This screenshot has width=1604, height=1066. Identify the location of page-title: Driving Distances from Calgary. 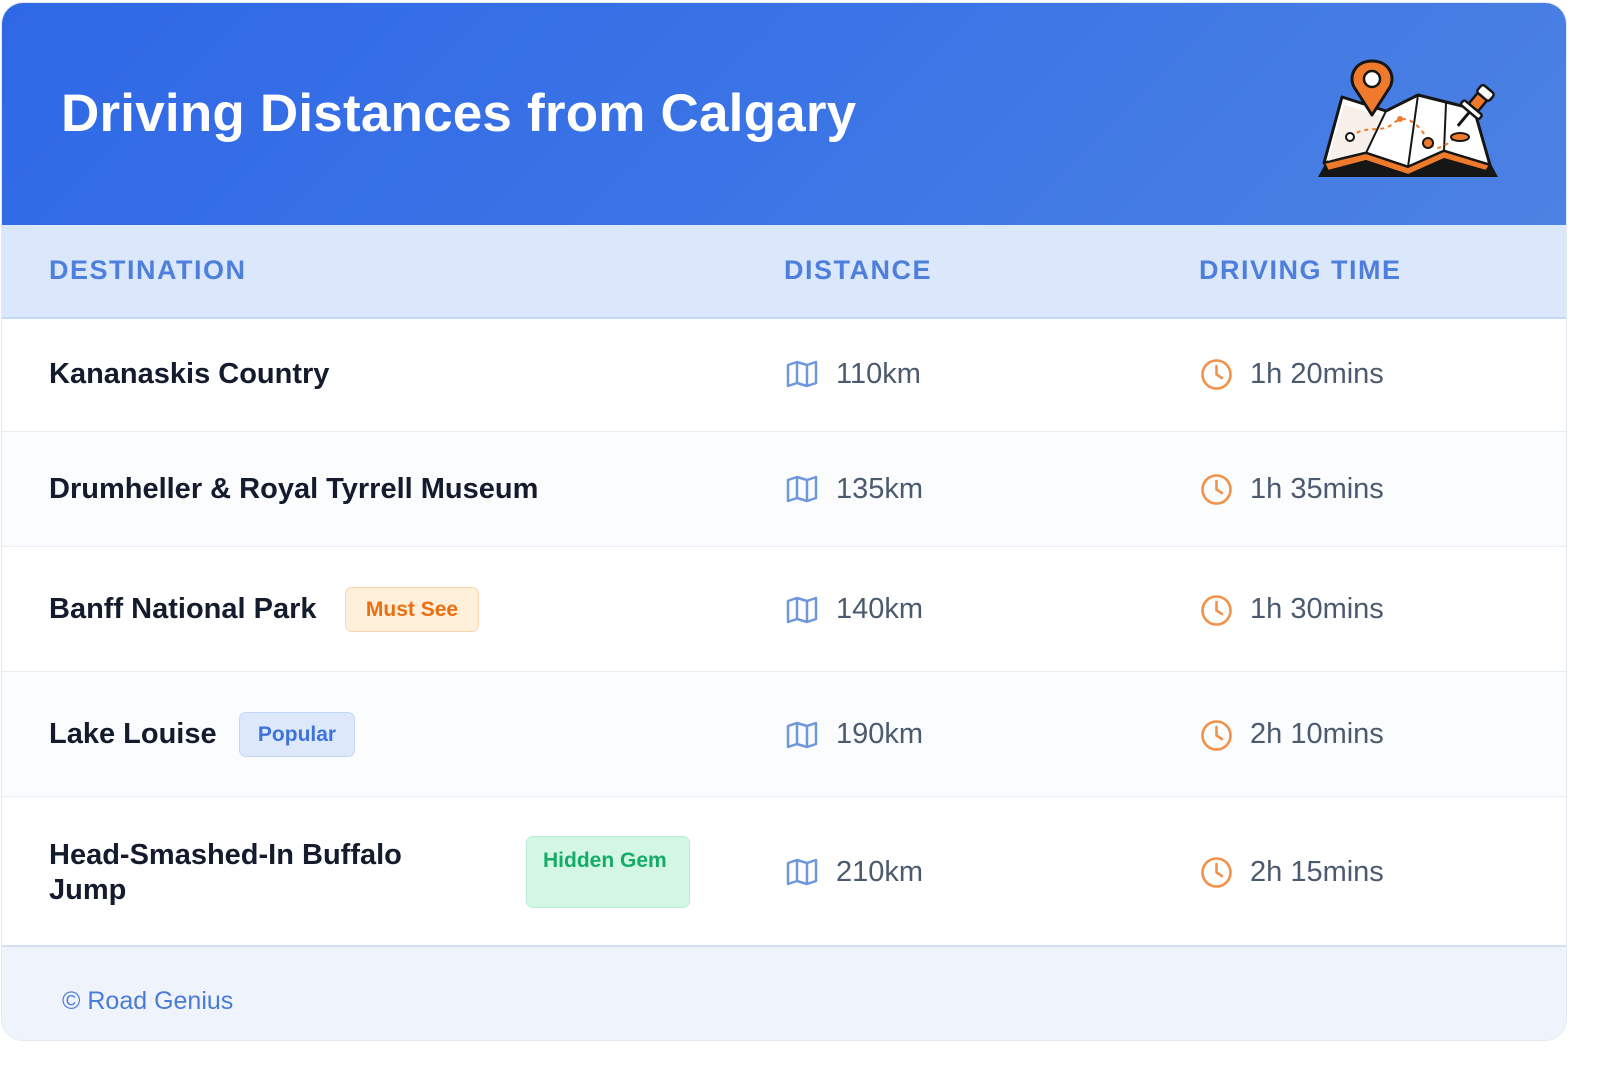
(459, 113).